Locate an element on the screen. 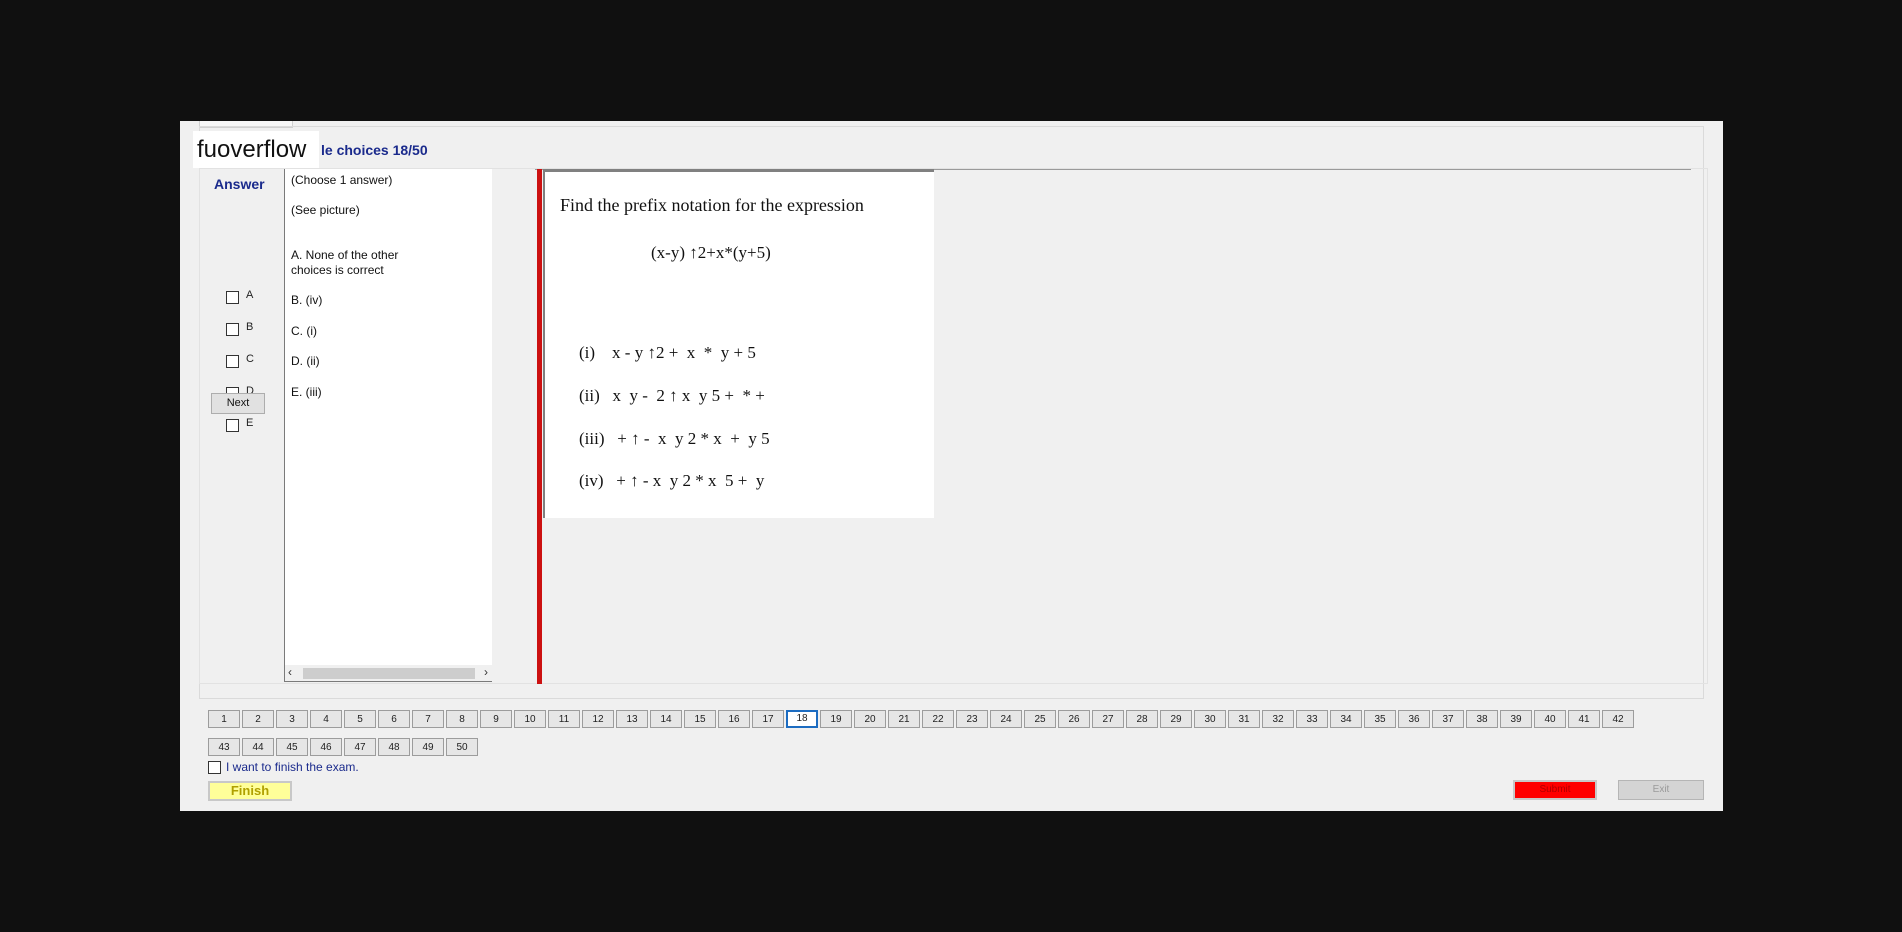  question-nav-button: 47 is located at coordinates (360, 747).